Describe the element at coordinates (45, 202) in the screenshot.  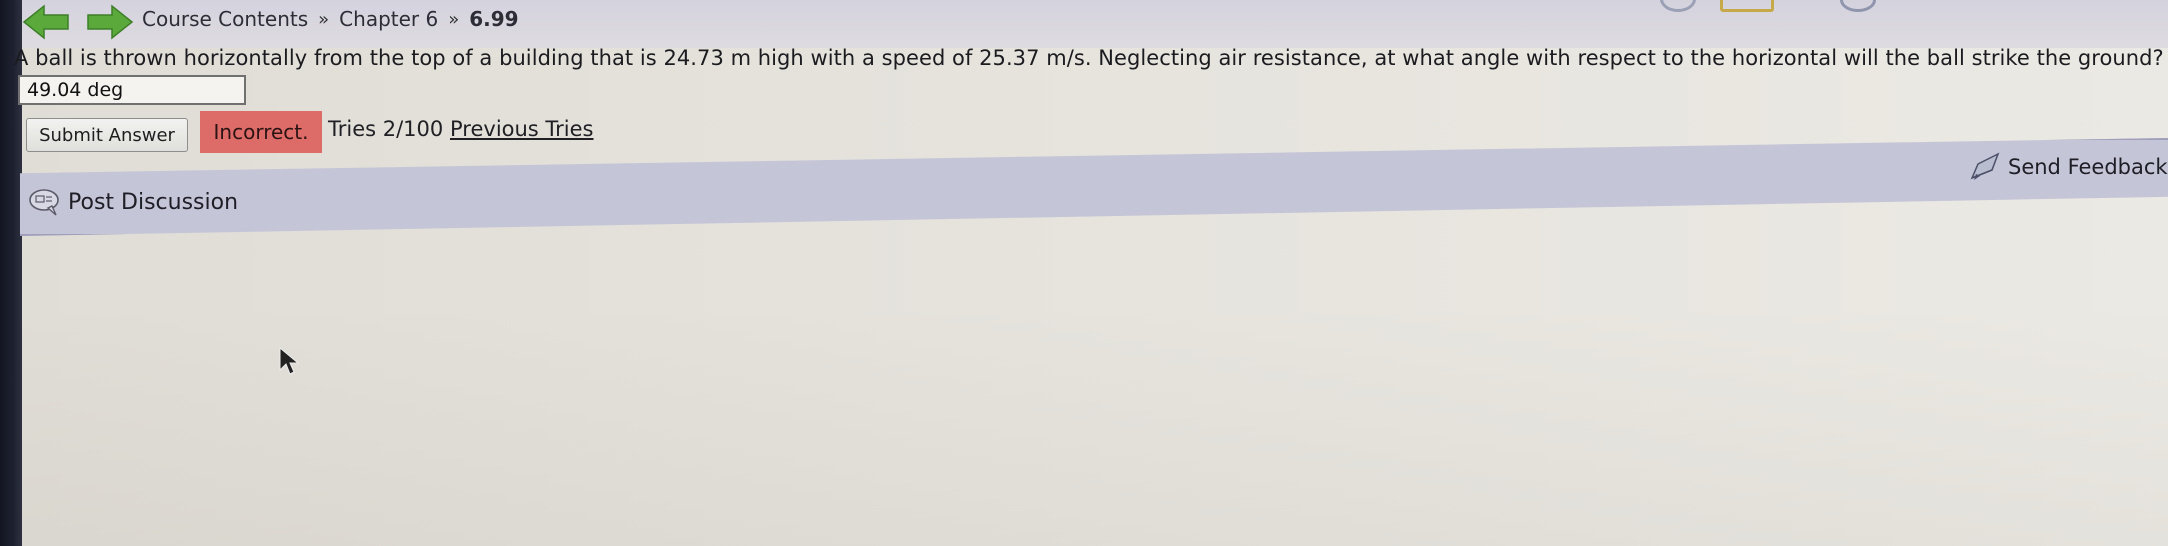
I see `discussion-bubble-icon` at that location.